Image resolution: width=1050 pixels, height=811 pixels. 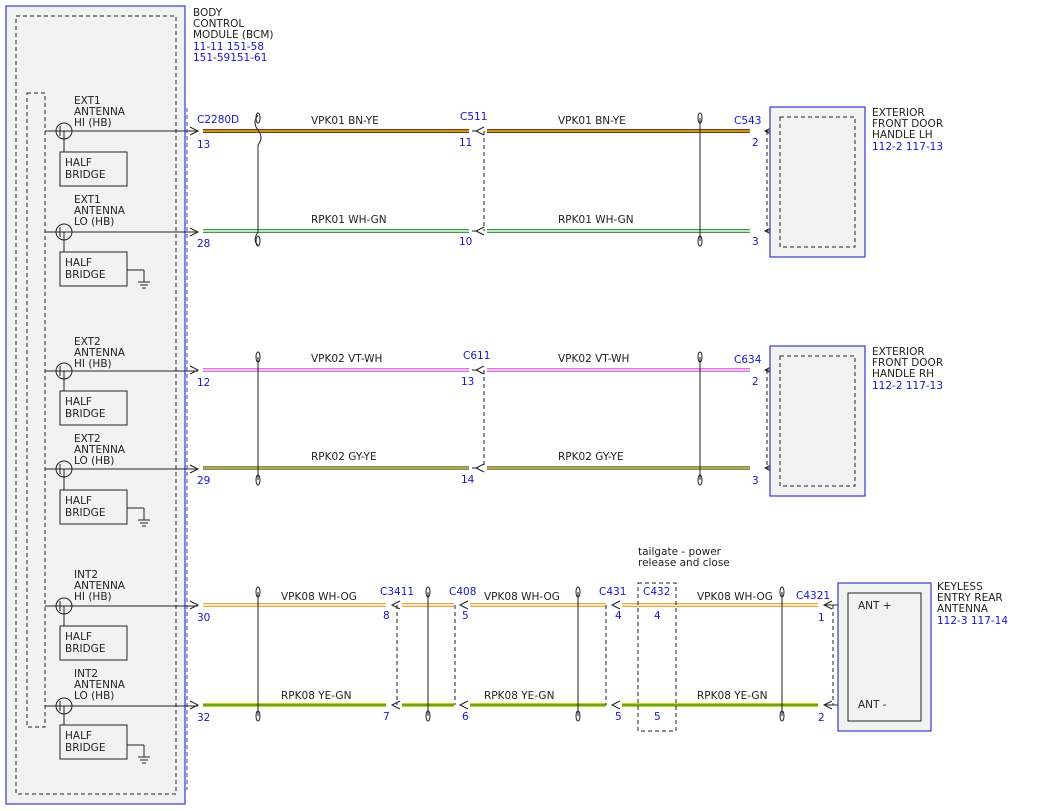 I want to click on lh-ref: 112-2 117-13, so click(x=907, y=147).